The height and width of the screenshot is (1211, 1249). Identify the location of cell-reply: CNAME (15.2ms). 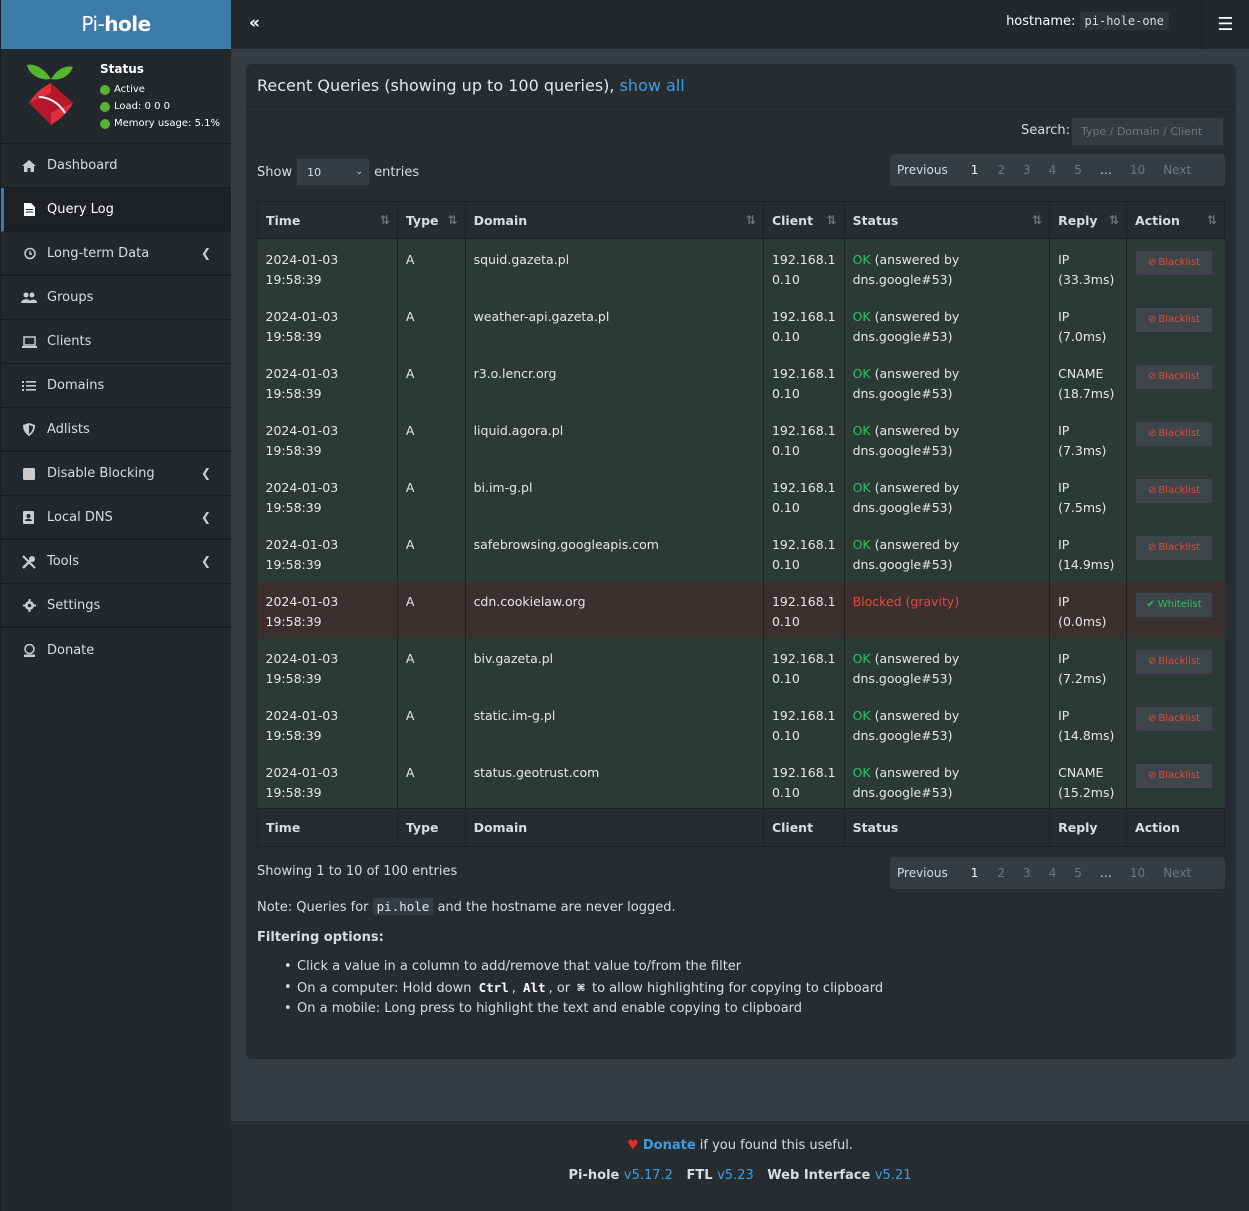
(1088, 780).